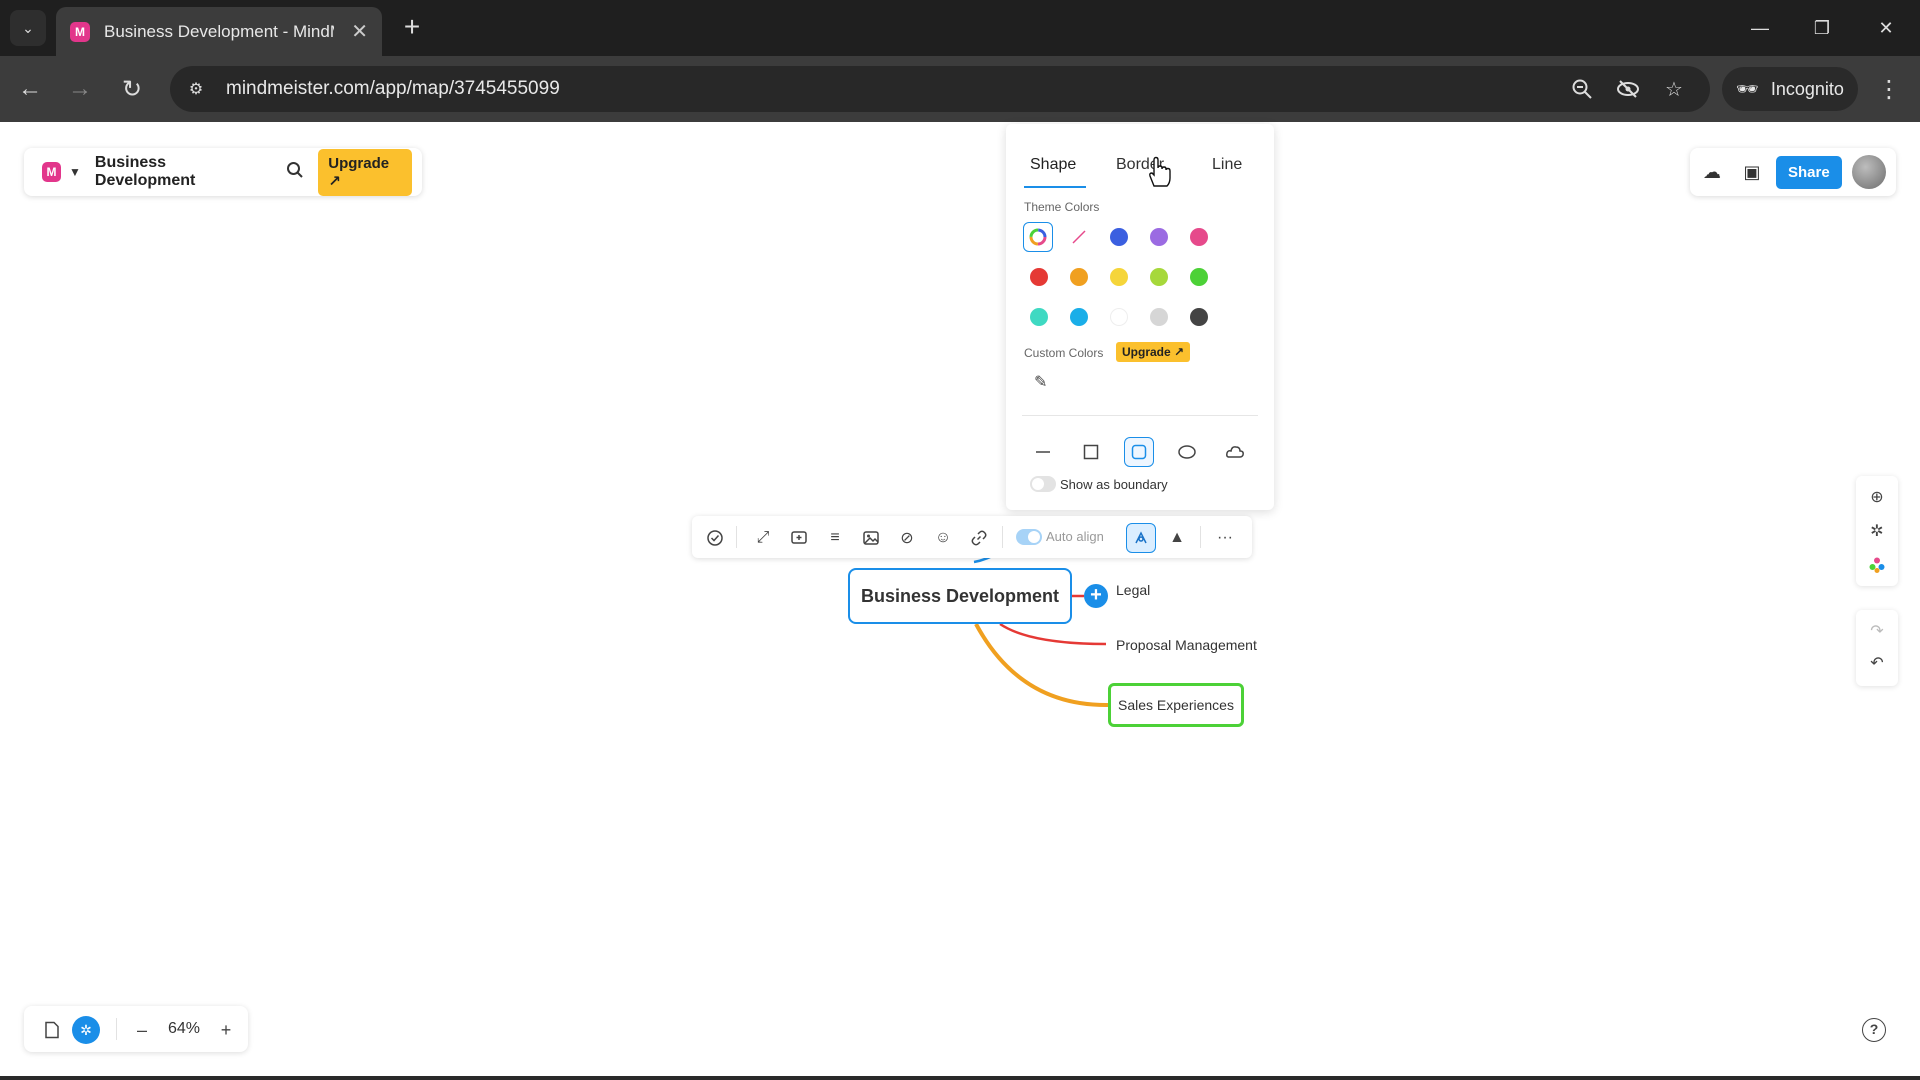 The height and width of the screenshot is (1080, 1920). What do you see at coordinates (979, 538) in the screenshot?
I see `hyperlink-icon` at bounding box center [979, 538].